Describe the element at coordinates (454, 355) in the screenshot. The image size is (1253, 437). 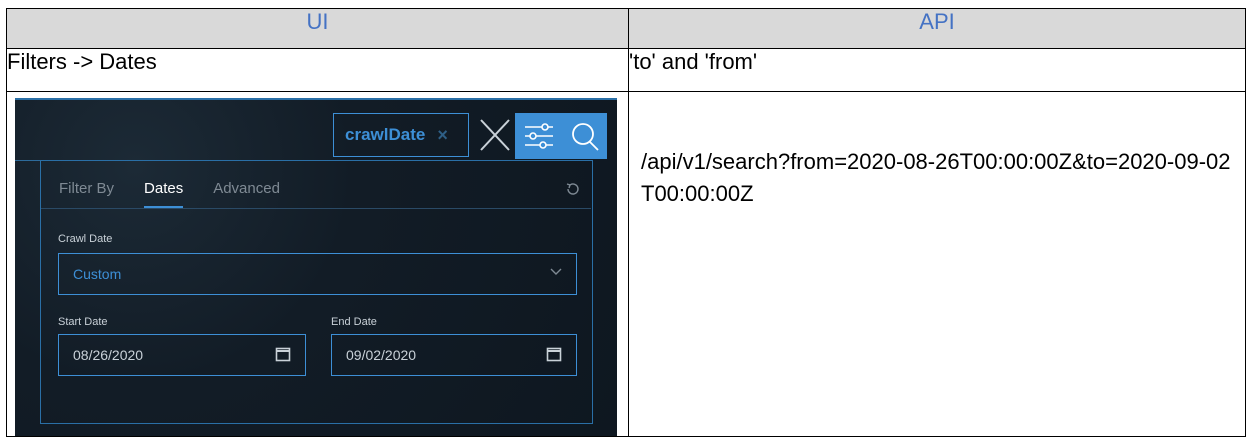
I see `end-date-input: 09/02/2020` at that location.